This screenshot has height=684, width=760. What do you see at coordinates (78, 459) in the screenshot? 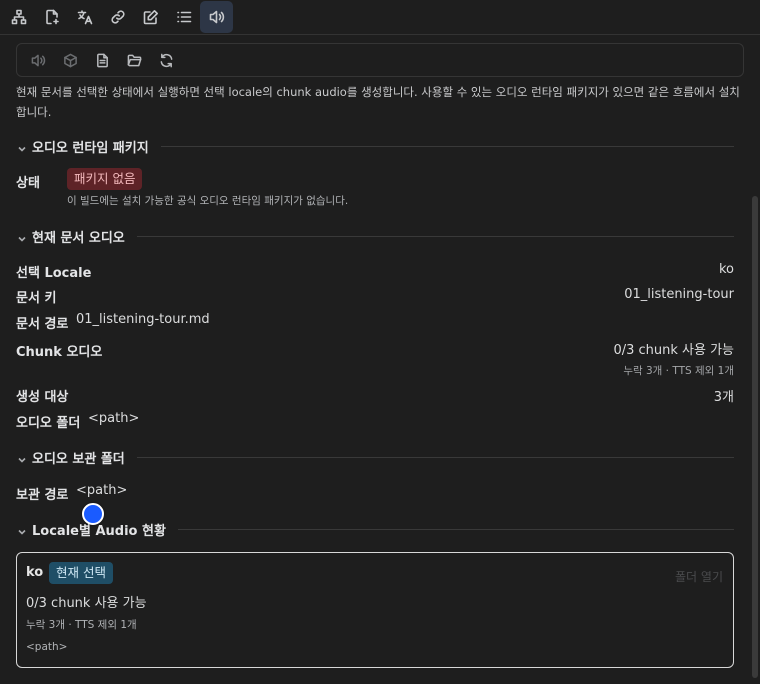
I see `archive-section-title: 오디오 보관 폴더` at bounding box center [78, 459].